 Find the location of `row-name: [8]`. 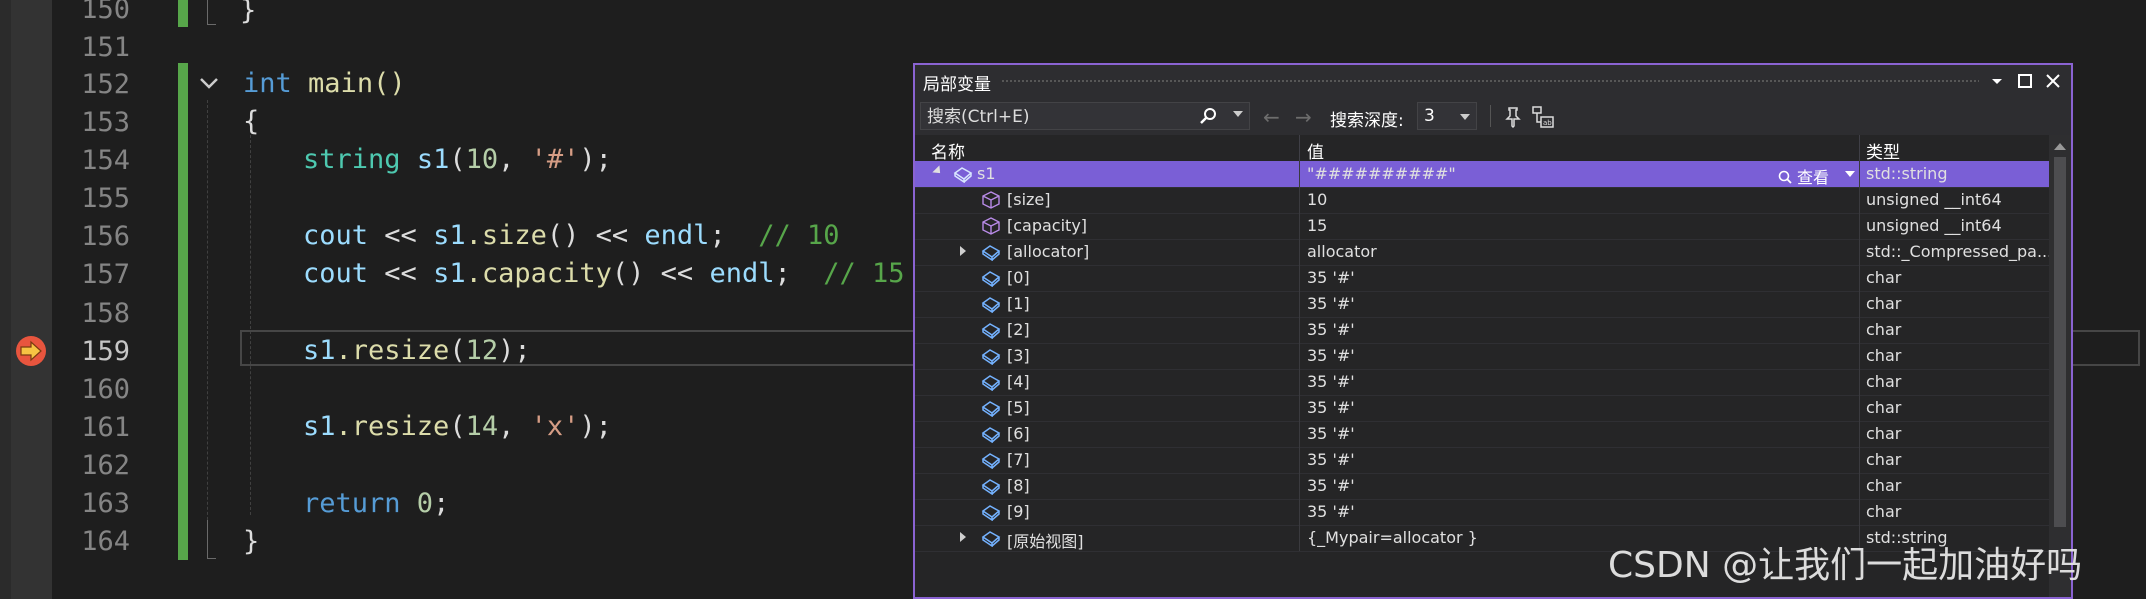

row-name: [8] is located at coordinates (1018, 485).